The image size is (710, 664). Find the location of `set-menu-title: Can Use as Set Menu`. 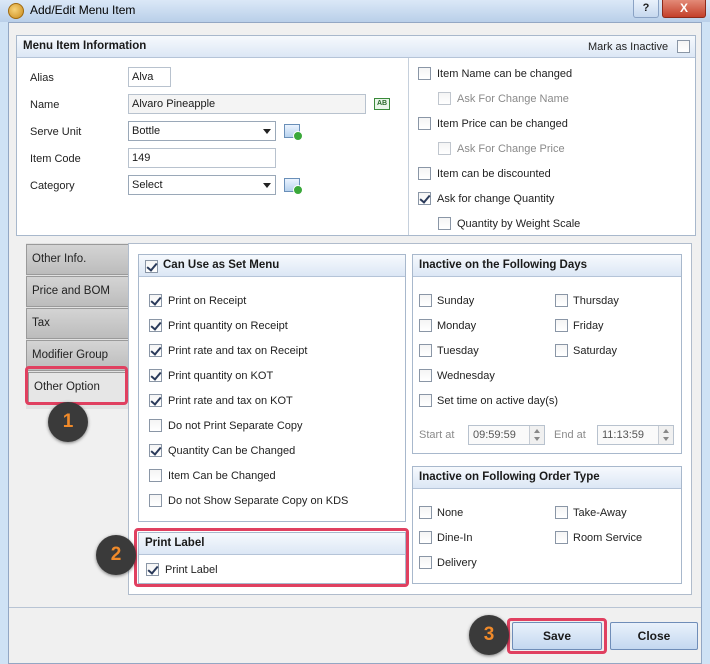

set-menu-title: Can Use as Set Menu is located at coordinates (221, 265).